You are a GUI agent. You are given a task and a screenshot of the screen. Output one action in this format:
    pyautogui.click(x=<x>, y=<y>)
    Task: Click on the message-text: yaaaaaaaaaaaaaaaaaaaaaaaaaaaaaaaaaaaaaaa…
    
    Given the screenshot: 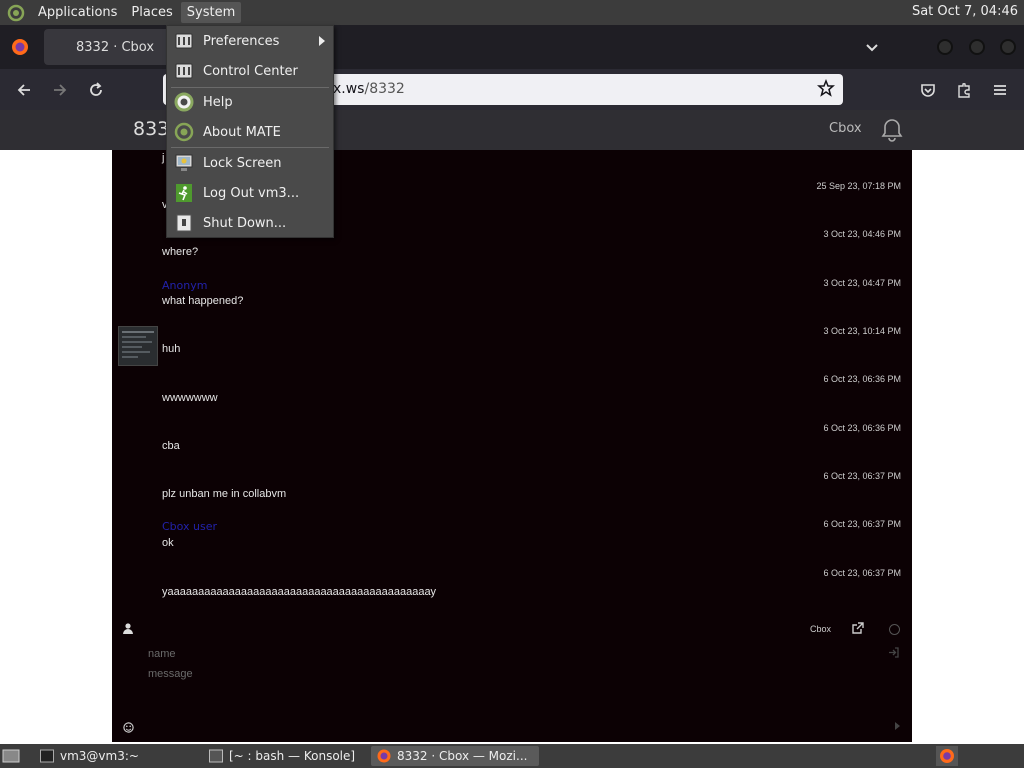 What is the action you would take?
    pyautogui.click(x=299, y=592)
    